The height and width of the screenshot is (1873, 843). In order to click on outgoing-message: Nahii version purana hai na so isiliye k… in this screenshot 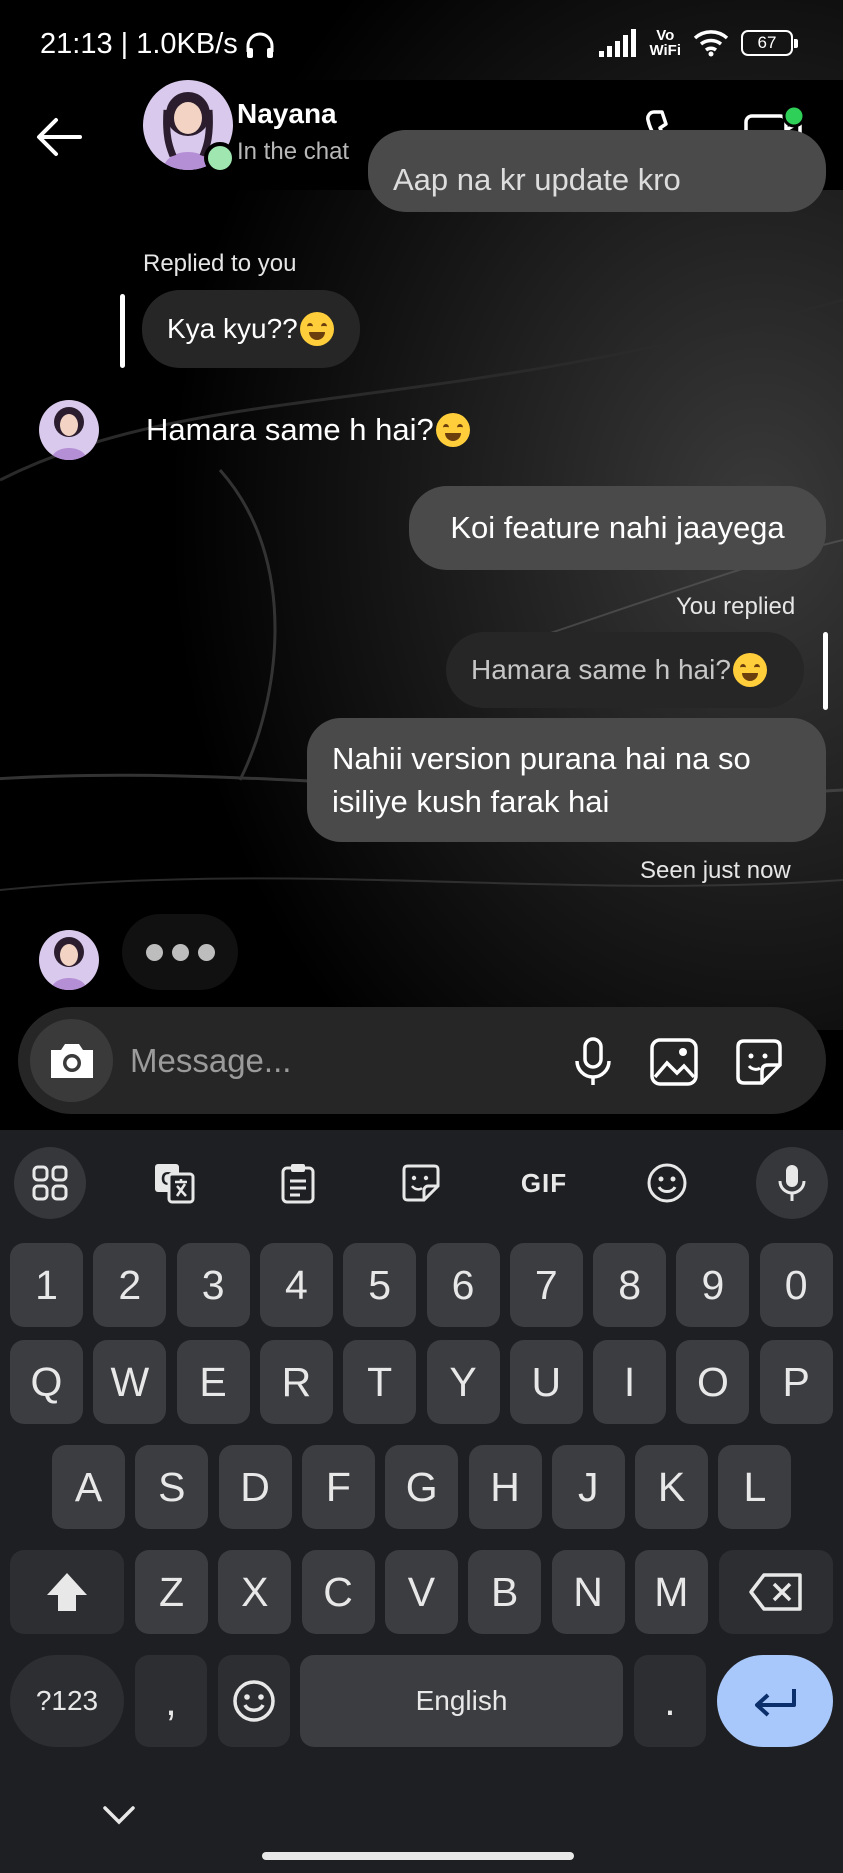, I will do `click(566, 780)`.